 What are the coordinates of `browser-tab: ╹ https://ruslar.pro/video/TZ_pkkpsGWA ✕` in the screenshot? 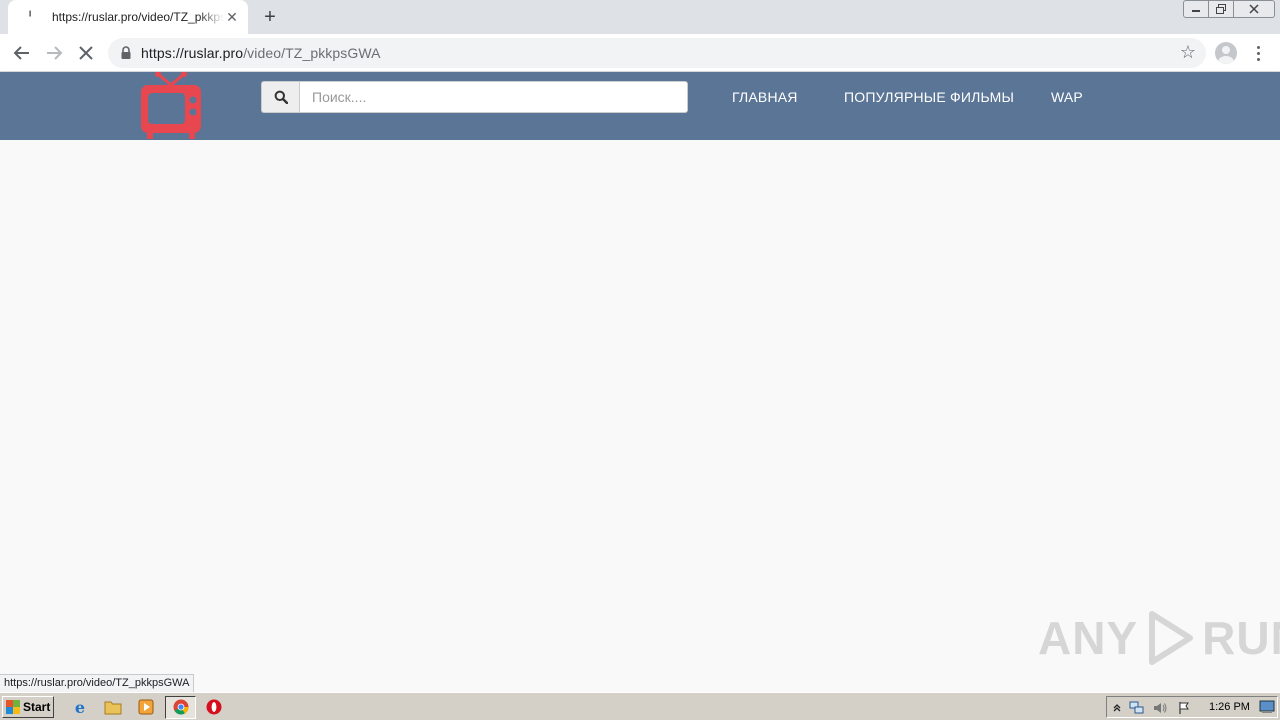 It's located at (128, 17).